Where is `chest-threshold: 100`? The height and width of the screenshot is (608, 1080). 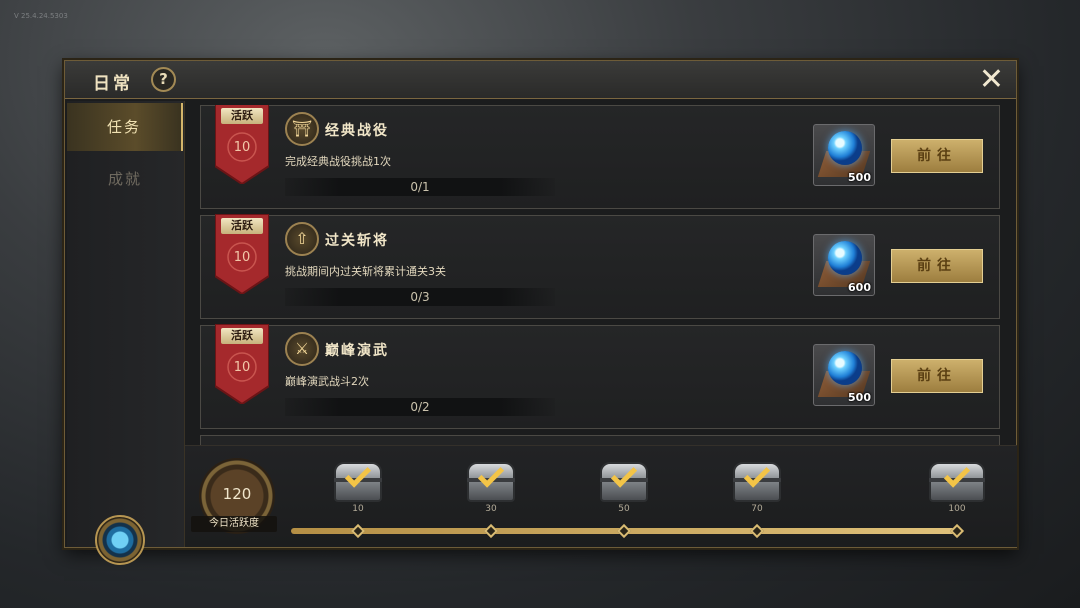 chest-threshold: 100 is located at coordinates (957, 509).